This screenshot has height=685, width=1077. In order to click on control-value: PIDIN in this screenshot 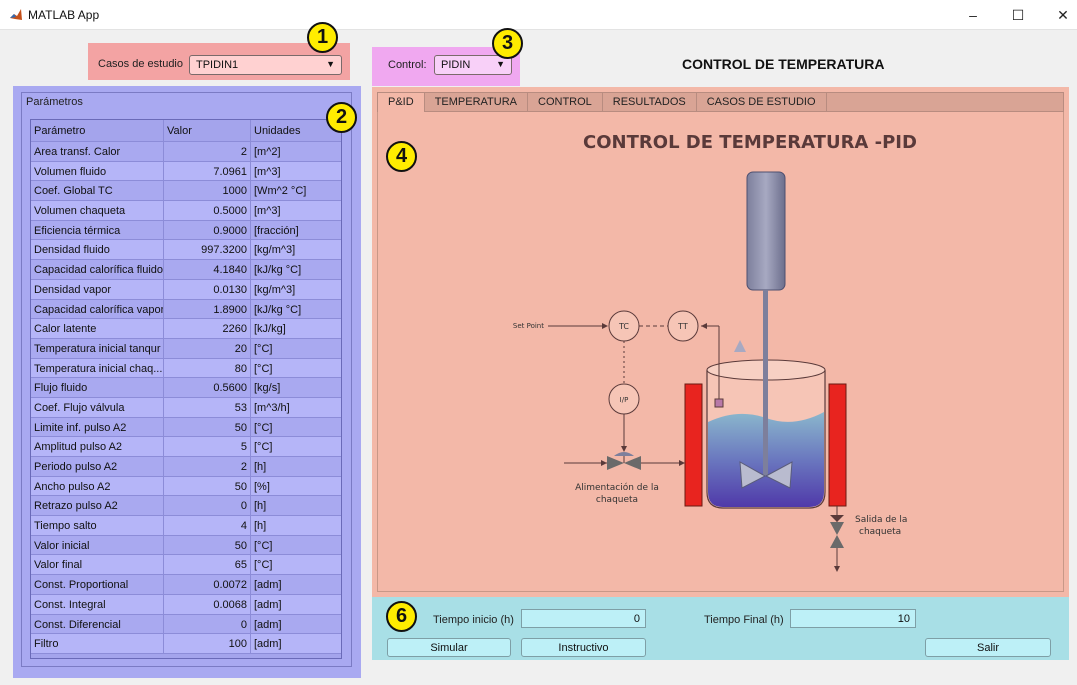, I will do `click(456, 65)`.